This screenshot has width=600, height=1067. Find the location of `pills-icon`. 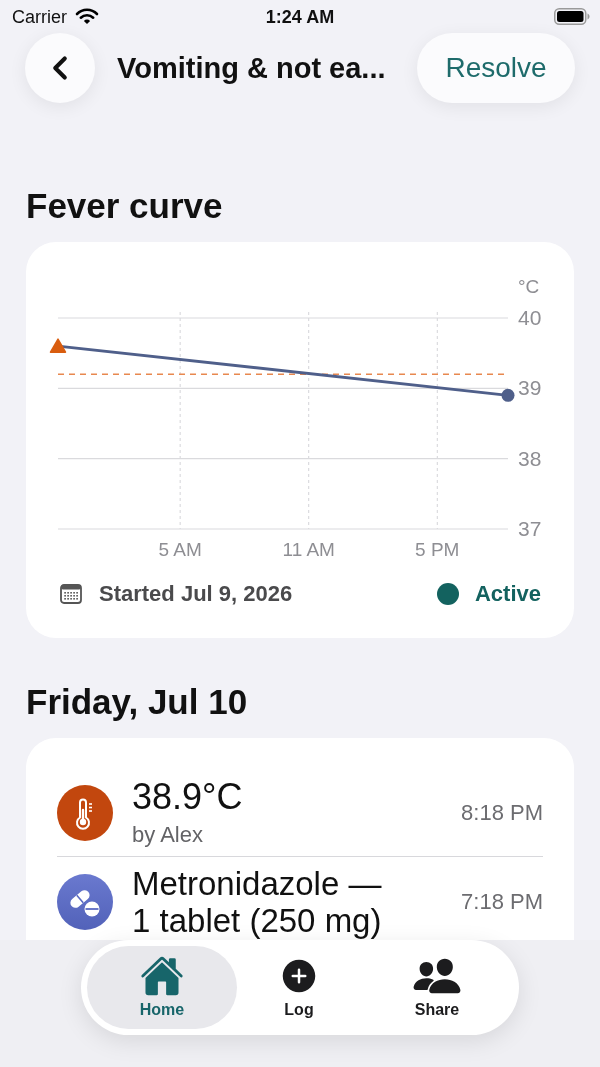

pills-icon is located at coordinates (85, 902).